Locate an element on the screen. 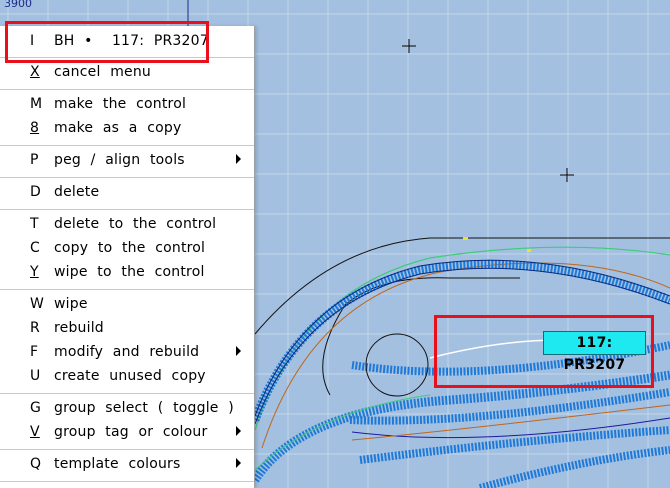  menu-label: group tag or colour is located at coordinates (131, 432).